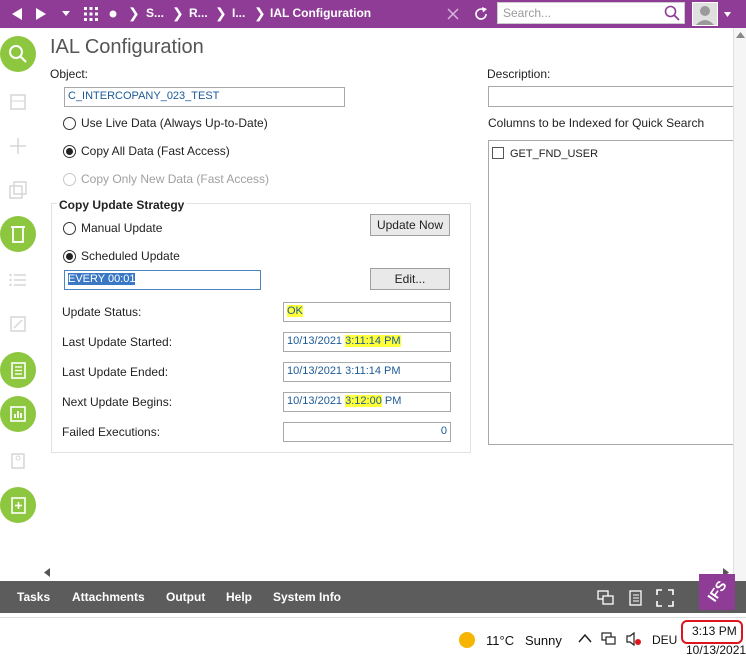 This screenshot has height=660, width=746. What do you see at coordinates (617, 96) in the screenshot?
I see `description-field` at bounding box center [617, 96].